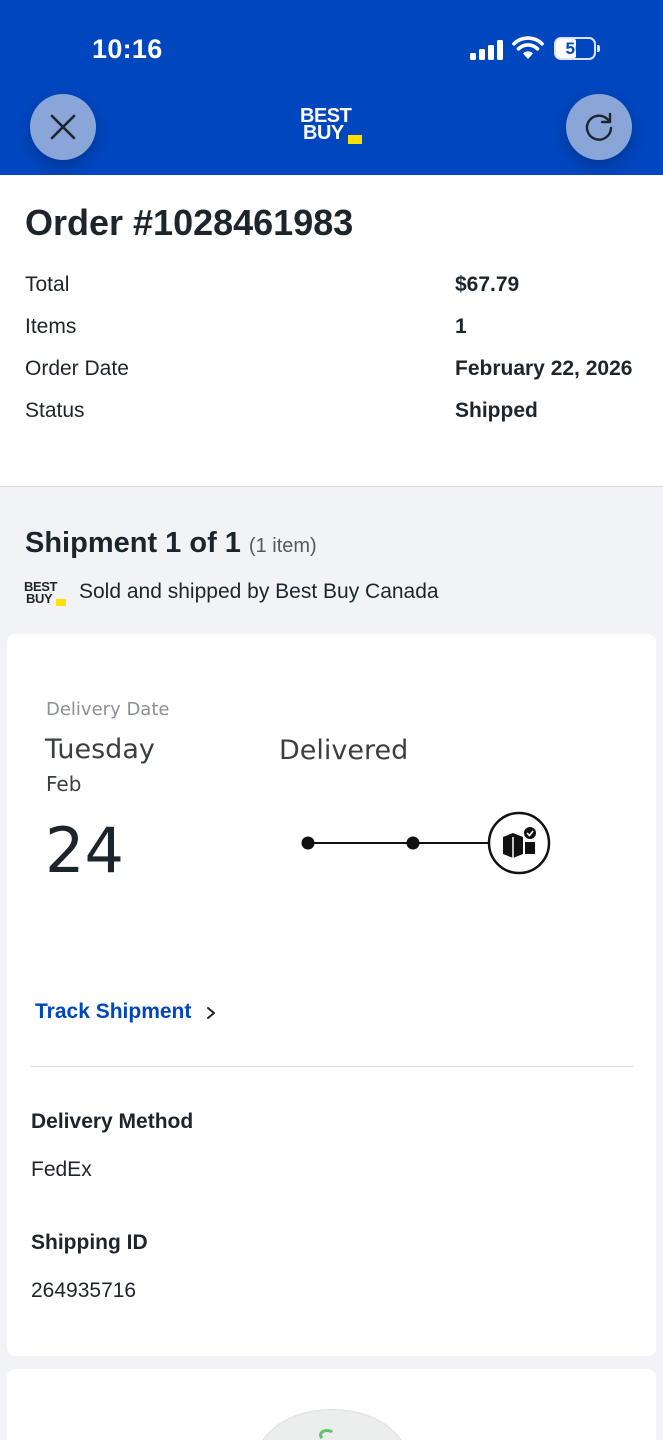 This screenshot has height=1440, width=663. I want to click on close-button, so click(63, 127).